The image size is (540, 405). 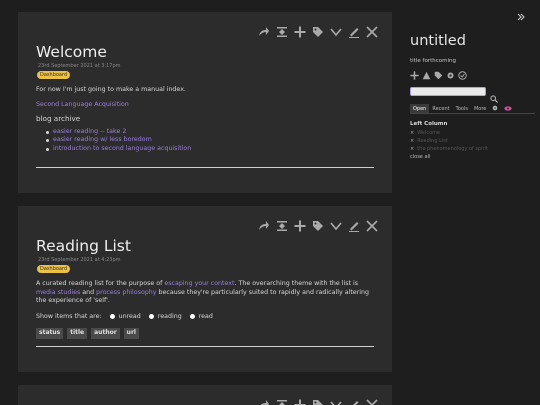 I want to click on list-item: easier reading w/ less boredom, so click(x=210, y=140).